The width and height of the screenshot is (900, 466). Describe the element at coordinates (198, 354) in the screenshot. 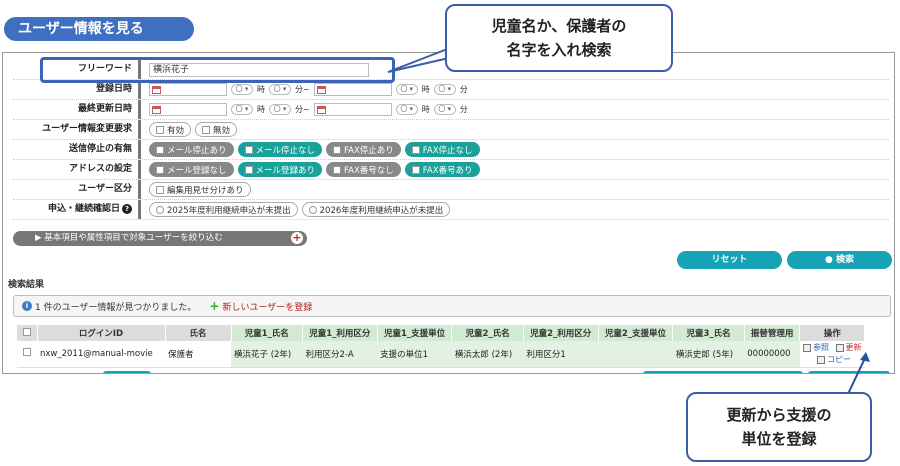

I see `cell-name: 保護者` at that location.